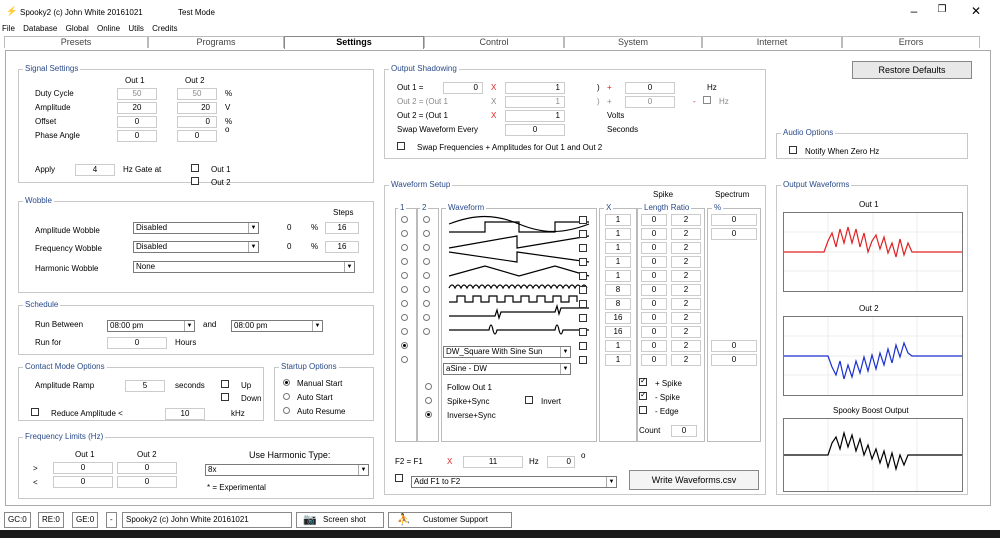 This screenshot has width=1000, height=538. What do you see at coordinates (561, 462) in the screenshot?
I see `f2-phase-input: 0` at bounding box center [561, 462].